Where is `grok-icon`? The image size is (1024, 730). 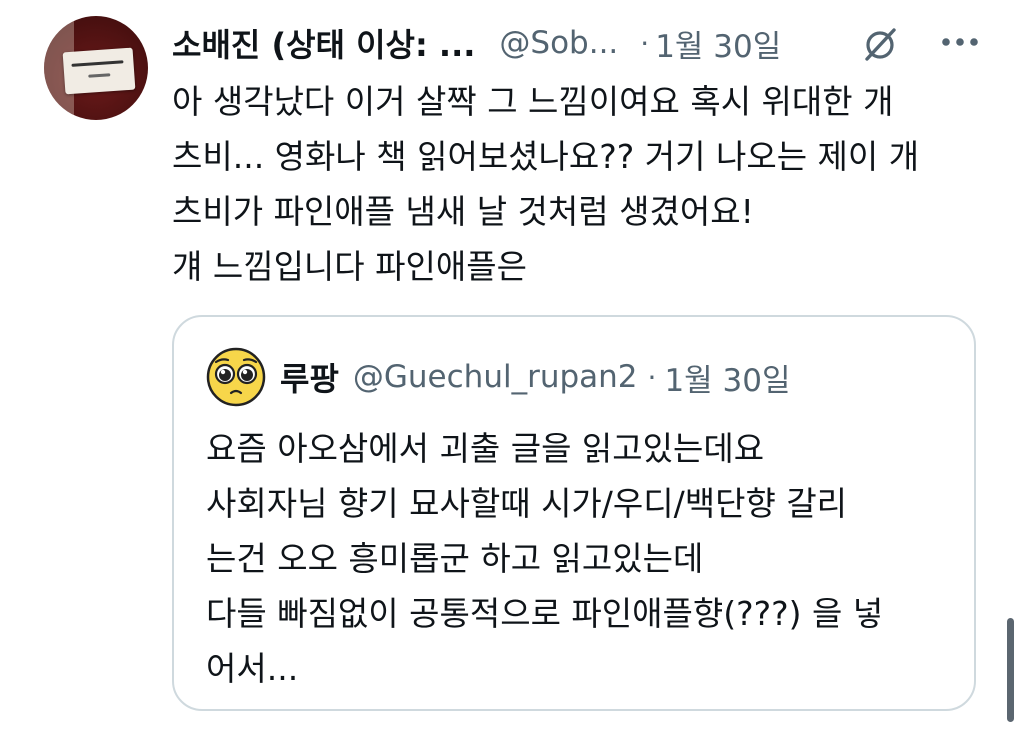 grok-icon is located at coordinates (880, 44).